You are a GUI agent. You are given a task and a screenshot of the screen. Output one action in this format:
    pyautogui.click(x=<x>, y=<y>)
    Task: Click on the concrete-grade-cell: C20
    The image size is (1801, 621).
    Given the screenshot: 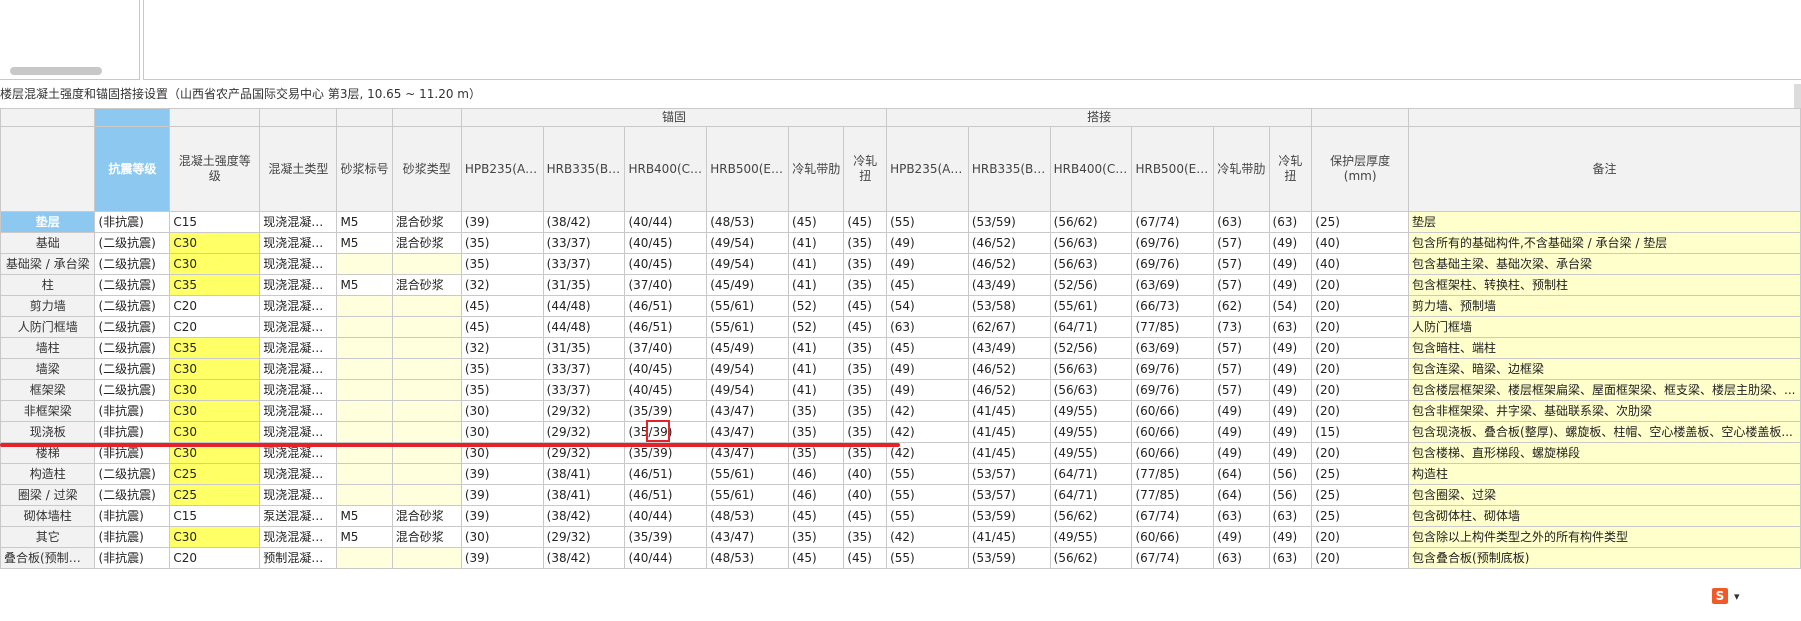 What is the action you would take?
    pyautogui.click(x=215, y=558)
    